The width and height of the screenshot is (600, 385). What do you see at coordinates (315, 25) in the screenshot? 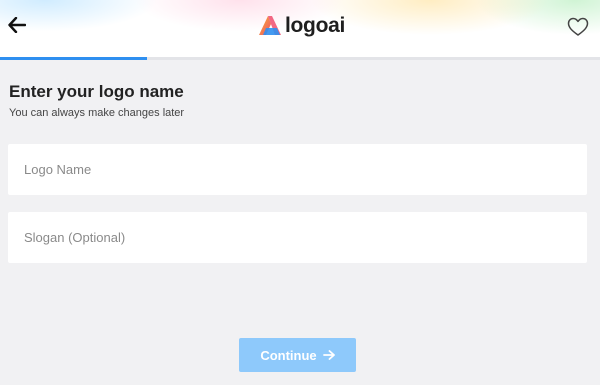
I see `logo-text: logoai` at bounding box center [315, 25].